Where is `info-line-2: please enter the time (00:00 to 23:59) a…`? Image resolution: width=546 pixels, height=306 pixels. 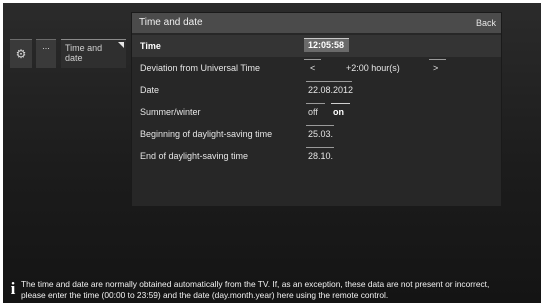 info-line-2: please enter the time (00:00 to 23:59) a… is located at coordinates (205, 295).